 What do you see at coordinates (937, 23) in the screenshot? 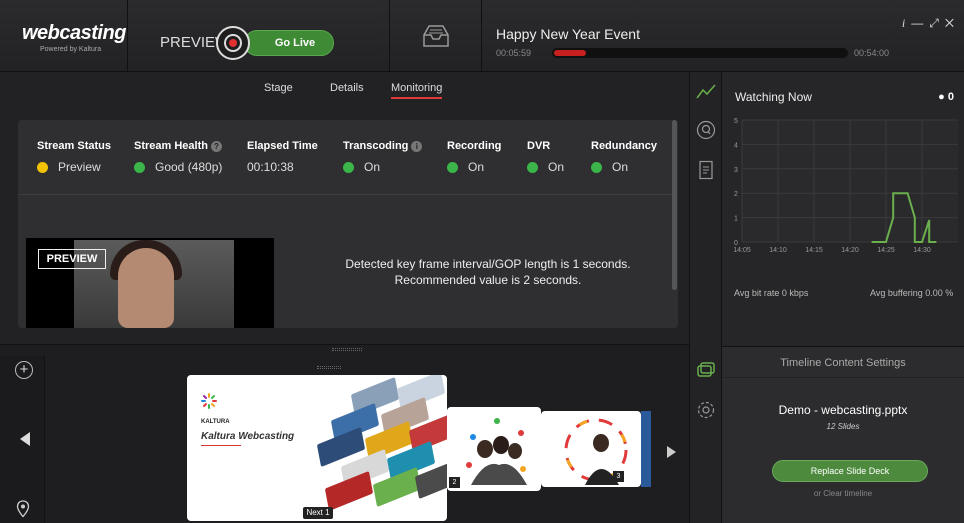
I see `expand-icon: ⤢` at bounding box center [937, 23].